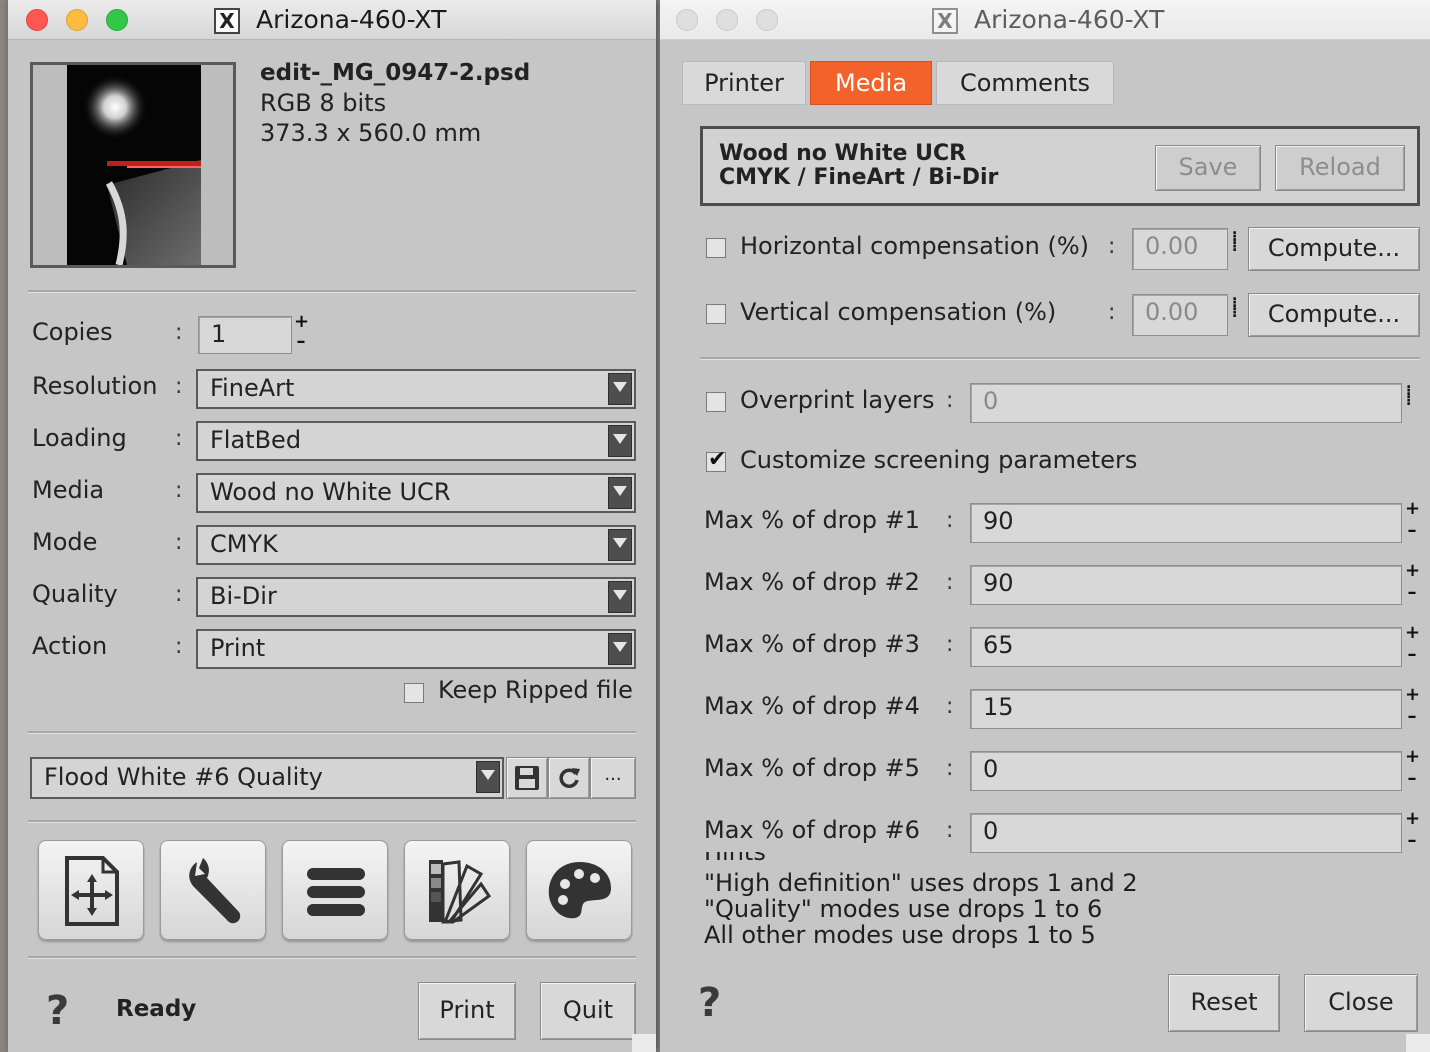  I want to click on refresh-icon, so click(569, 778).